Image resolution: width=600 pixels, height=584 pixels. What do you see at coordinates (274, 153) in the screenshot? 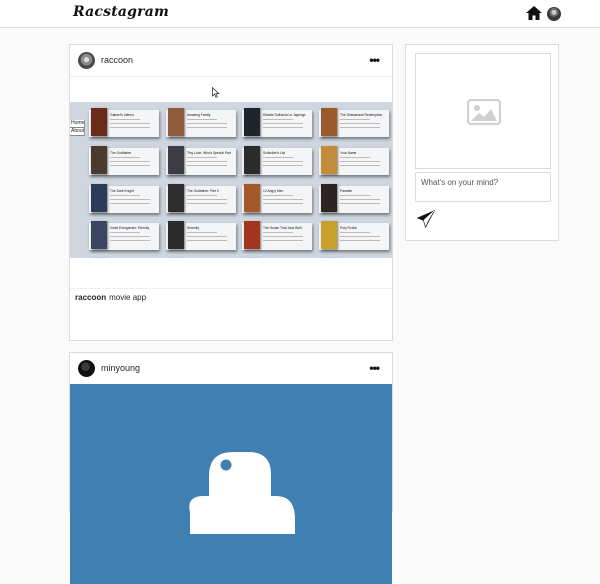
I see `movie-title: Schindler's List` at bounding box center [274, 153].